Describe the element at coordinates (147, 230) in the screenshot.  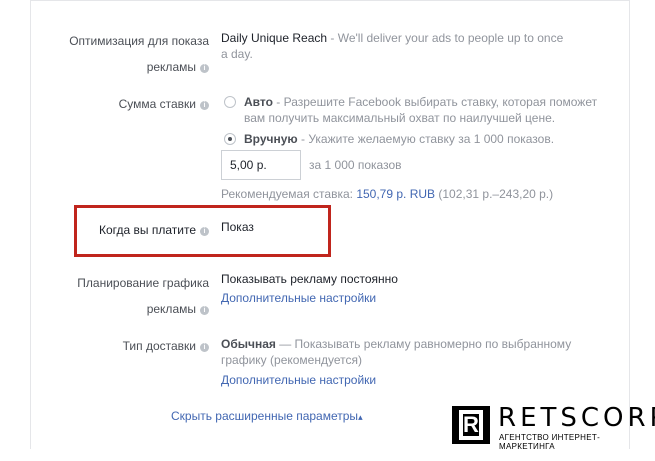
I see `when-pay-label-text: Когда вы платите` at that location.